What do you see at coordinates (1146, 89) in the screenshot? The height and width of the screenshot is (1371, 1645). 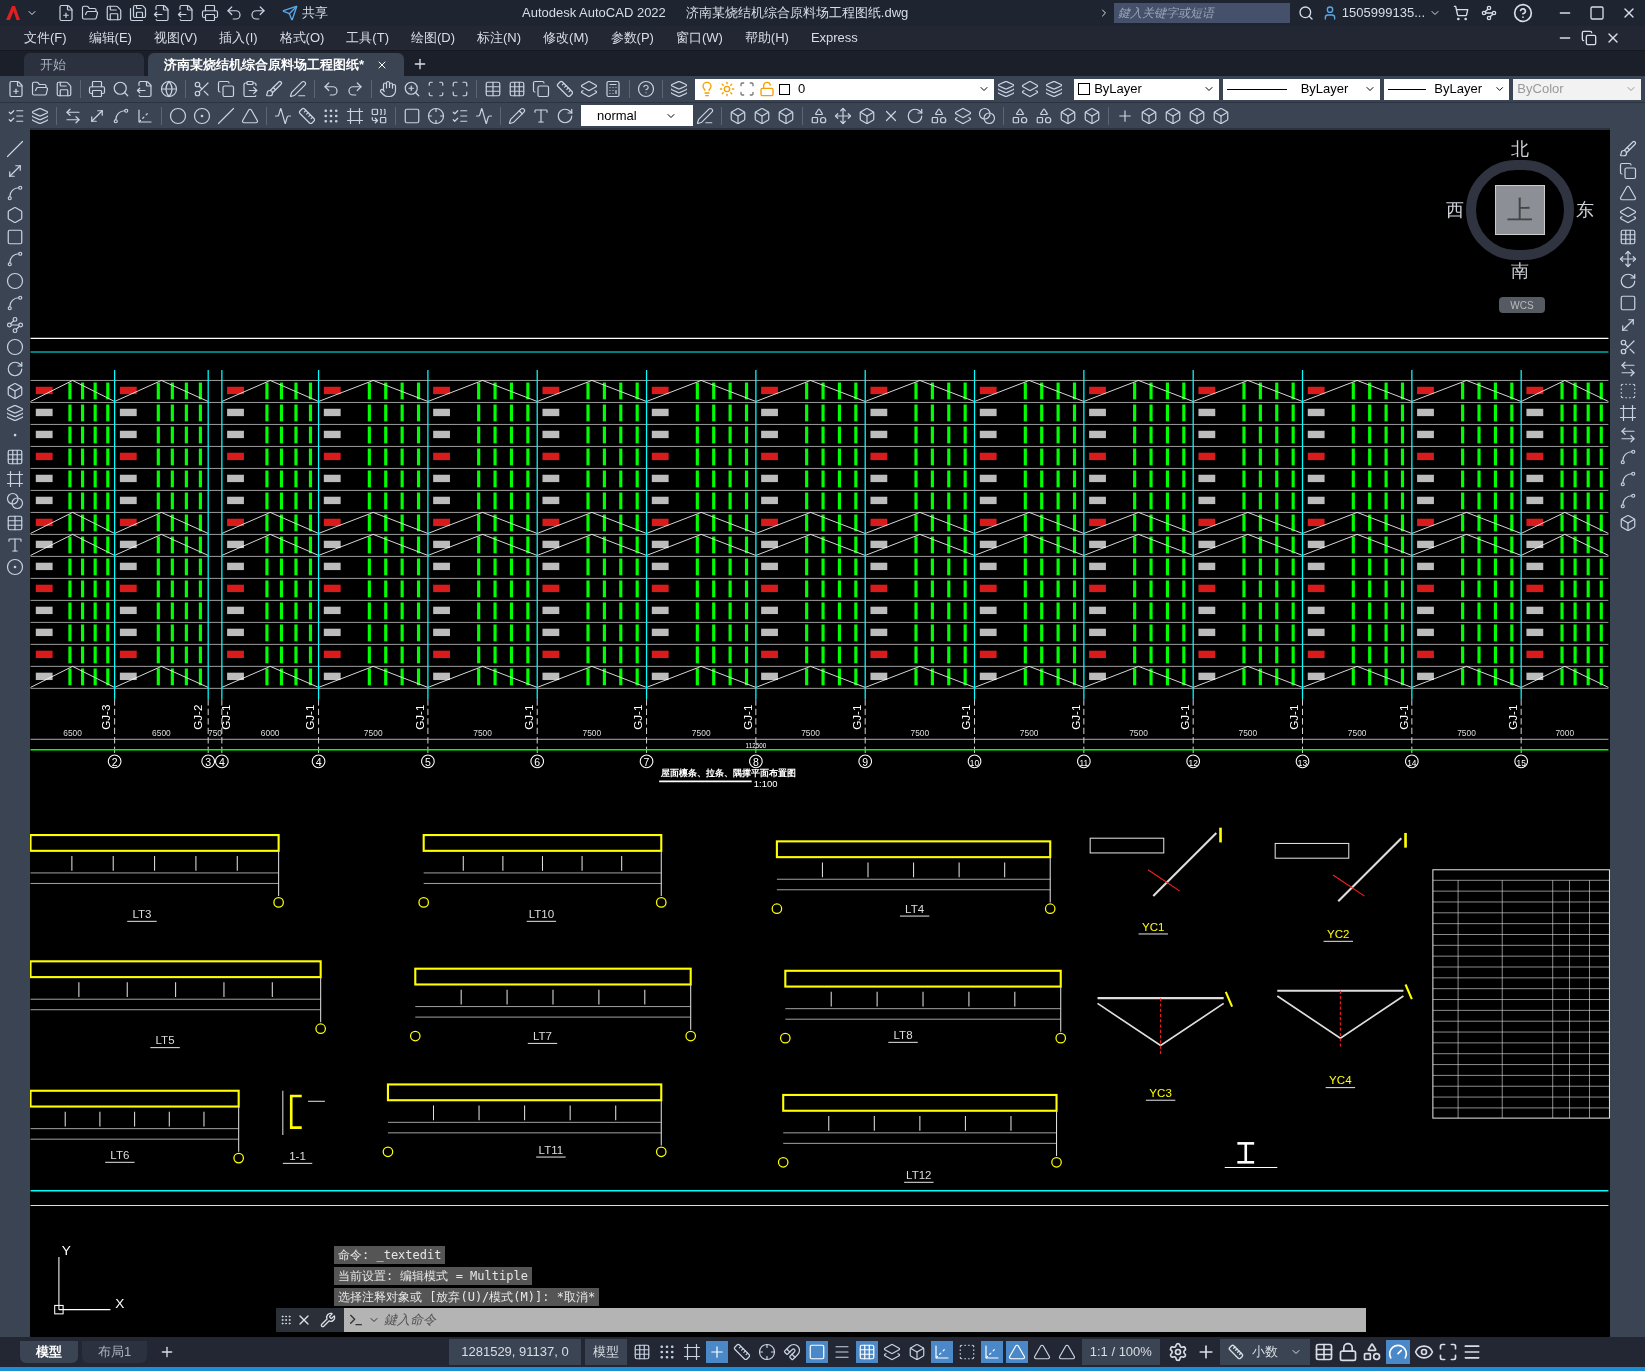 I see `color-dropdown: ByLayer` at bounding box center [1146, 89].